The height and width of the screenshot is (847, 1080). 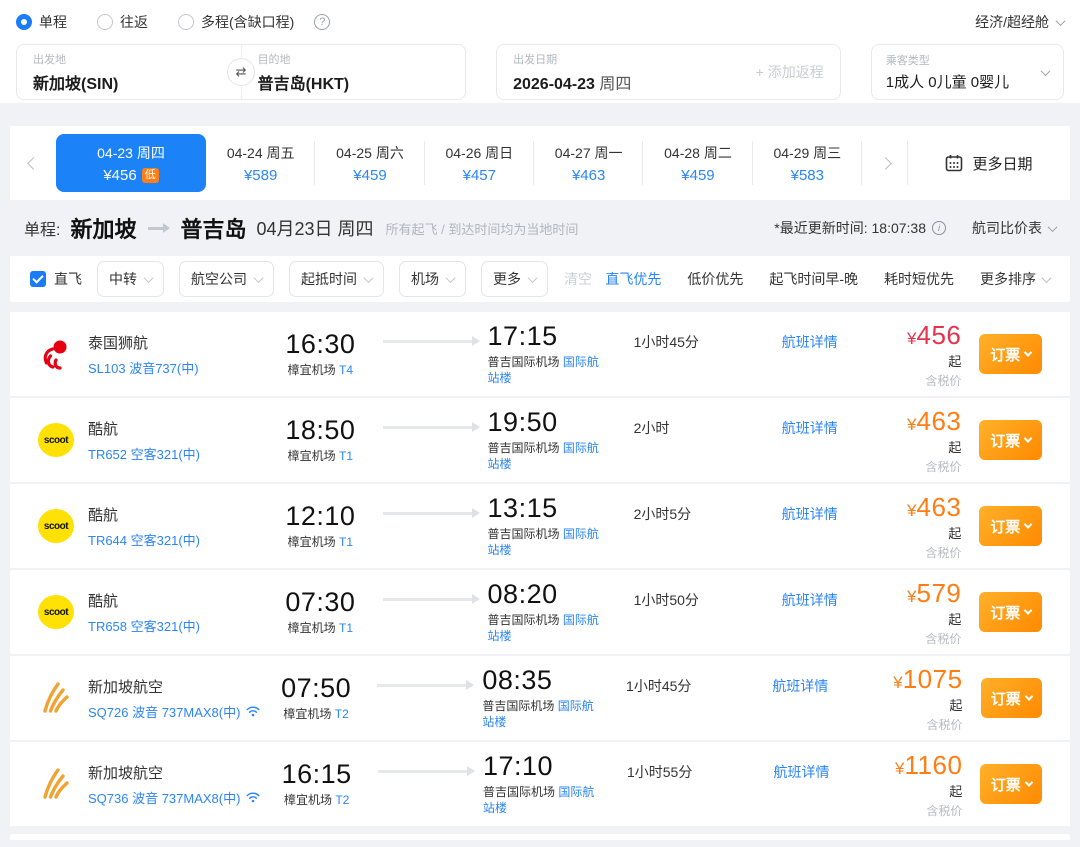 I want to click on flight-path-arrow-icon, so click(x=431, y=513).